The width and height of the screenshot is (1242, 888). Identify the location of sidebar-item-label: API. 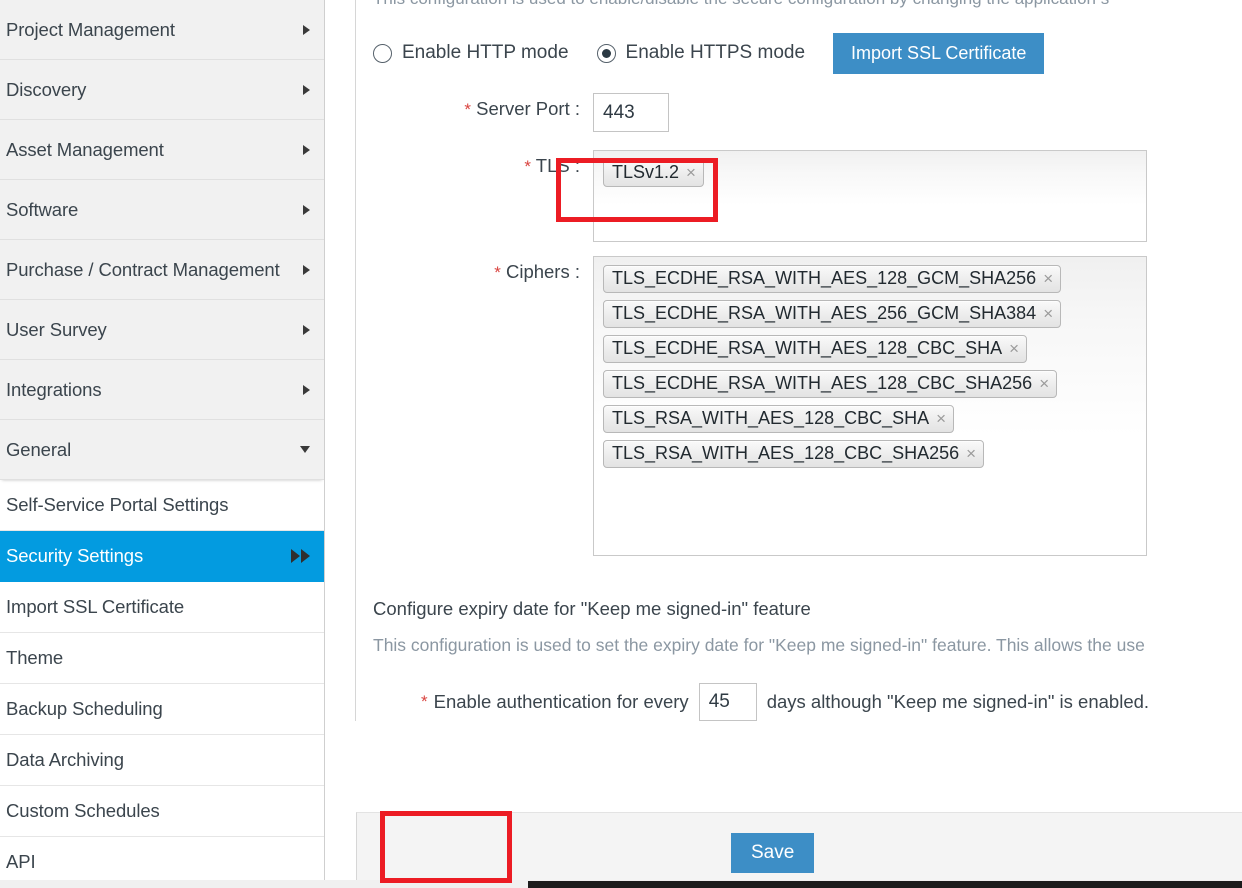
(21, 861).